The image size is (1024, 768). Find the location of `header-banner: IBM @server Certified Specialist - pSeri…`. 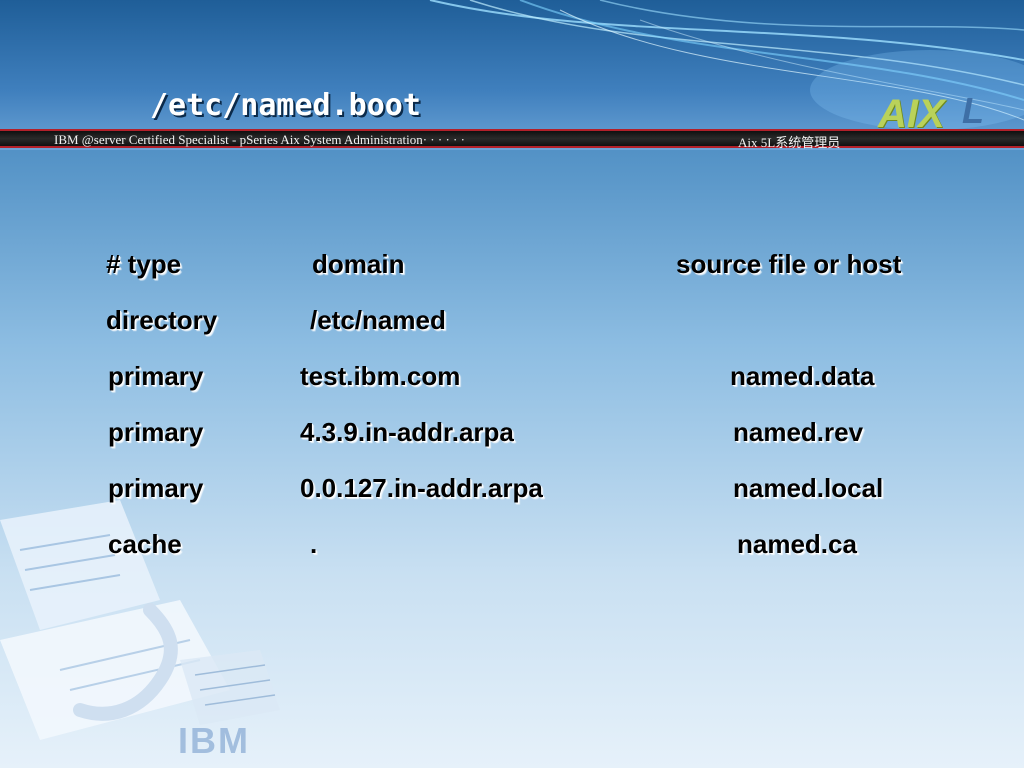

header-banner: IBM @server Certified Specialist - pSeri… is located at coordinates (512, 139).